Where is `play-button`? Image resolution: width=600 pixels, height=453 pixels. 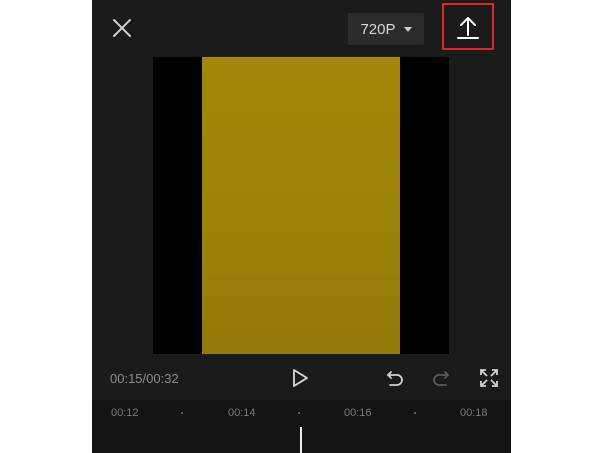
play-button is located at coordinates (300, 378).